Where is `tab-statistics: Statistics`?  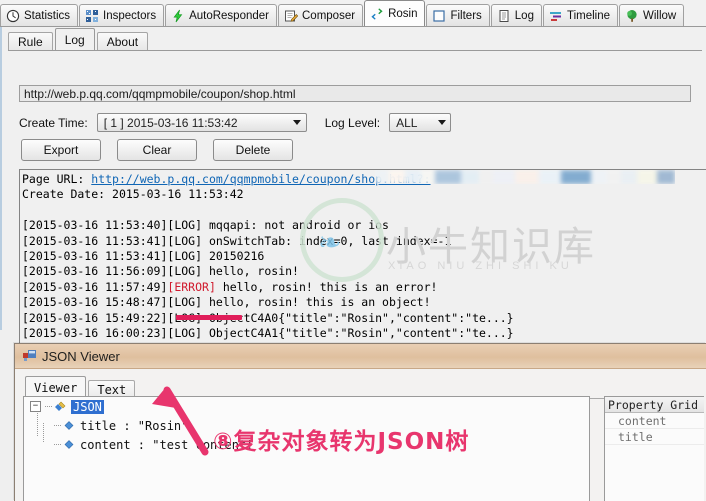 tab-statistics: Statistics is located at coordinates (39, 15).